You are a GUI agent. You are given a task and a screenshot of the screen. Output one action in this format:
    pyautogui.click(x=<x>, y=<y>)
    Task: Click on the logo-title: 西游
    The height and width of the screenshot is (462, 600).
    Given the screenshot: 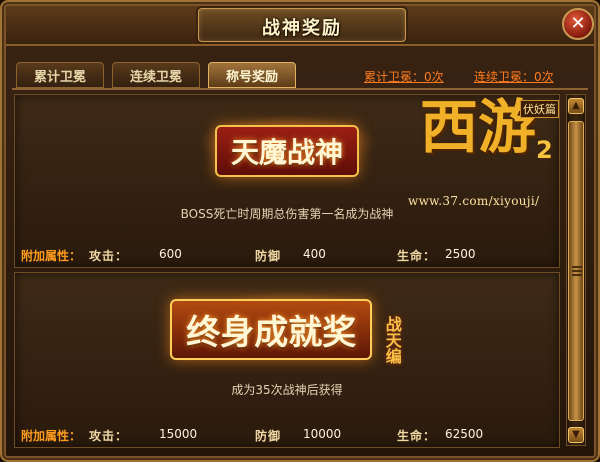 What is the action you would take?
    pyautogui.click(x=478, y=127)
    